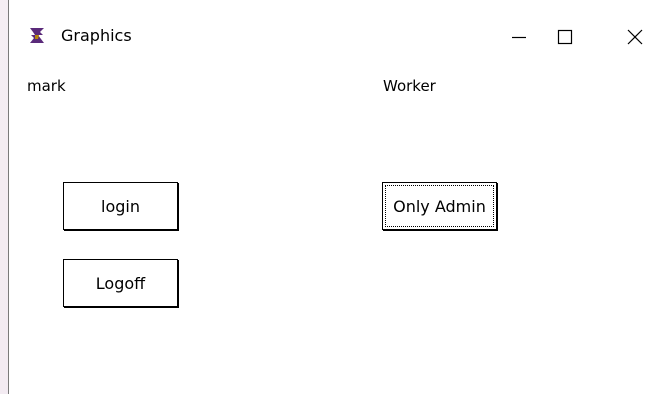  What do you see at coordinates (37, 35) in the screenshot?
I see `app-icon` at bounding box center [37, 35].